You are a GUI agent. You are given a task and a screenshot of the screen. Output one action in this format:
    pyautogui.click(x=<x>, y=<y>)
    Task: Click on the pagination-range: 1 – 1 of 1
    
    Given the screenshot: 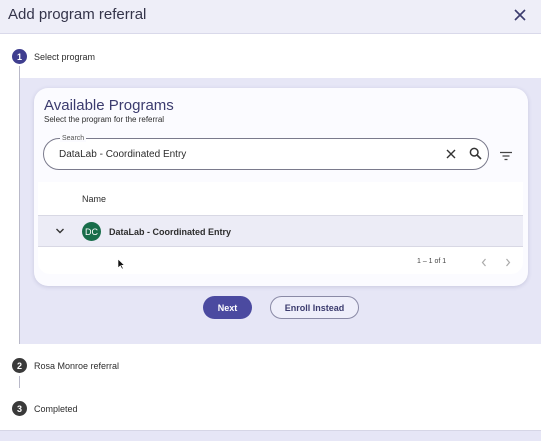 What is the action you would take?
    pyautogui.click(x=432, y=261)
    